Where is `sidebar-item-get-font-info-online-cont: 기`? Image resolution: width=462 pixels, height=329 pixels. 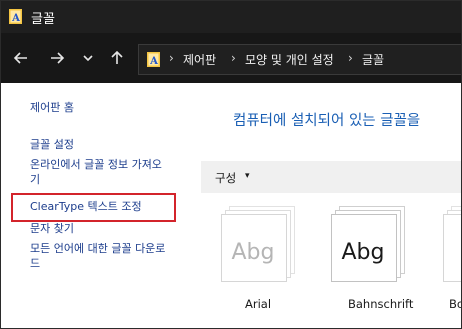 sidebar-item-get-font-info-online-cont: 기 is located at coordinates (35, 180).